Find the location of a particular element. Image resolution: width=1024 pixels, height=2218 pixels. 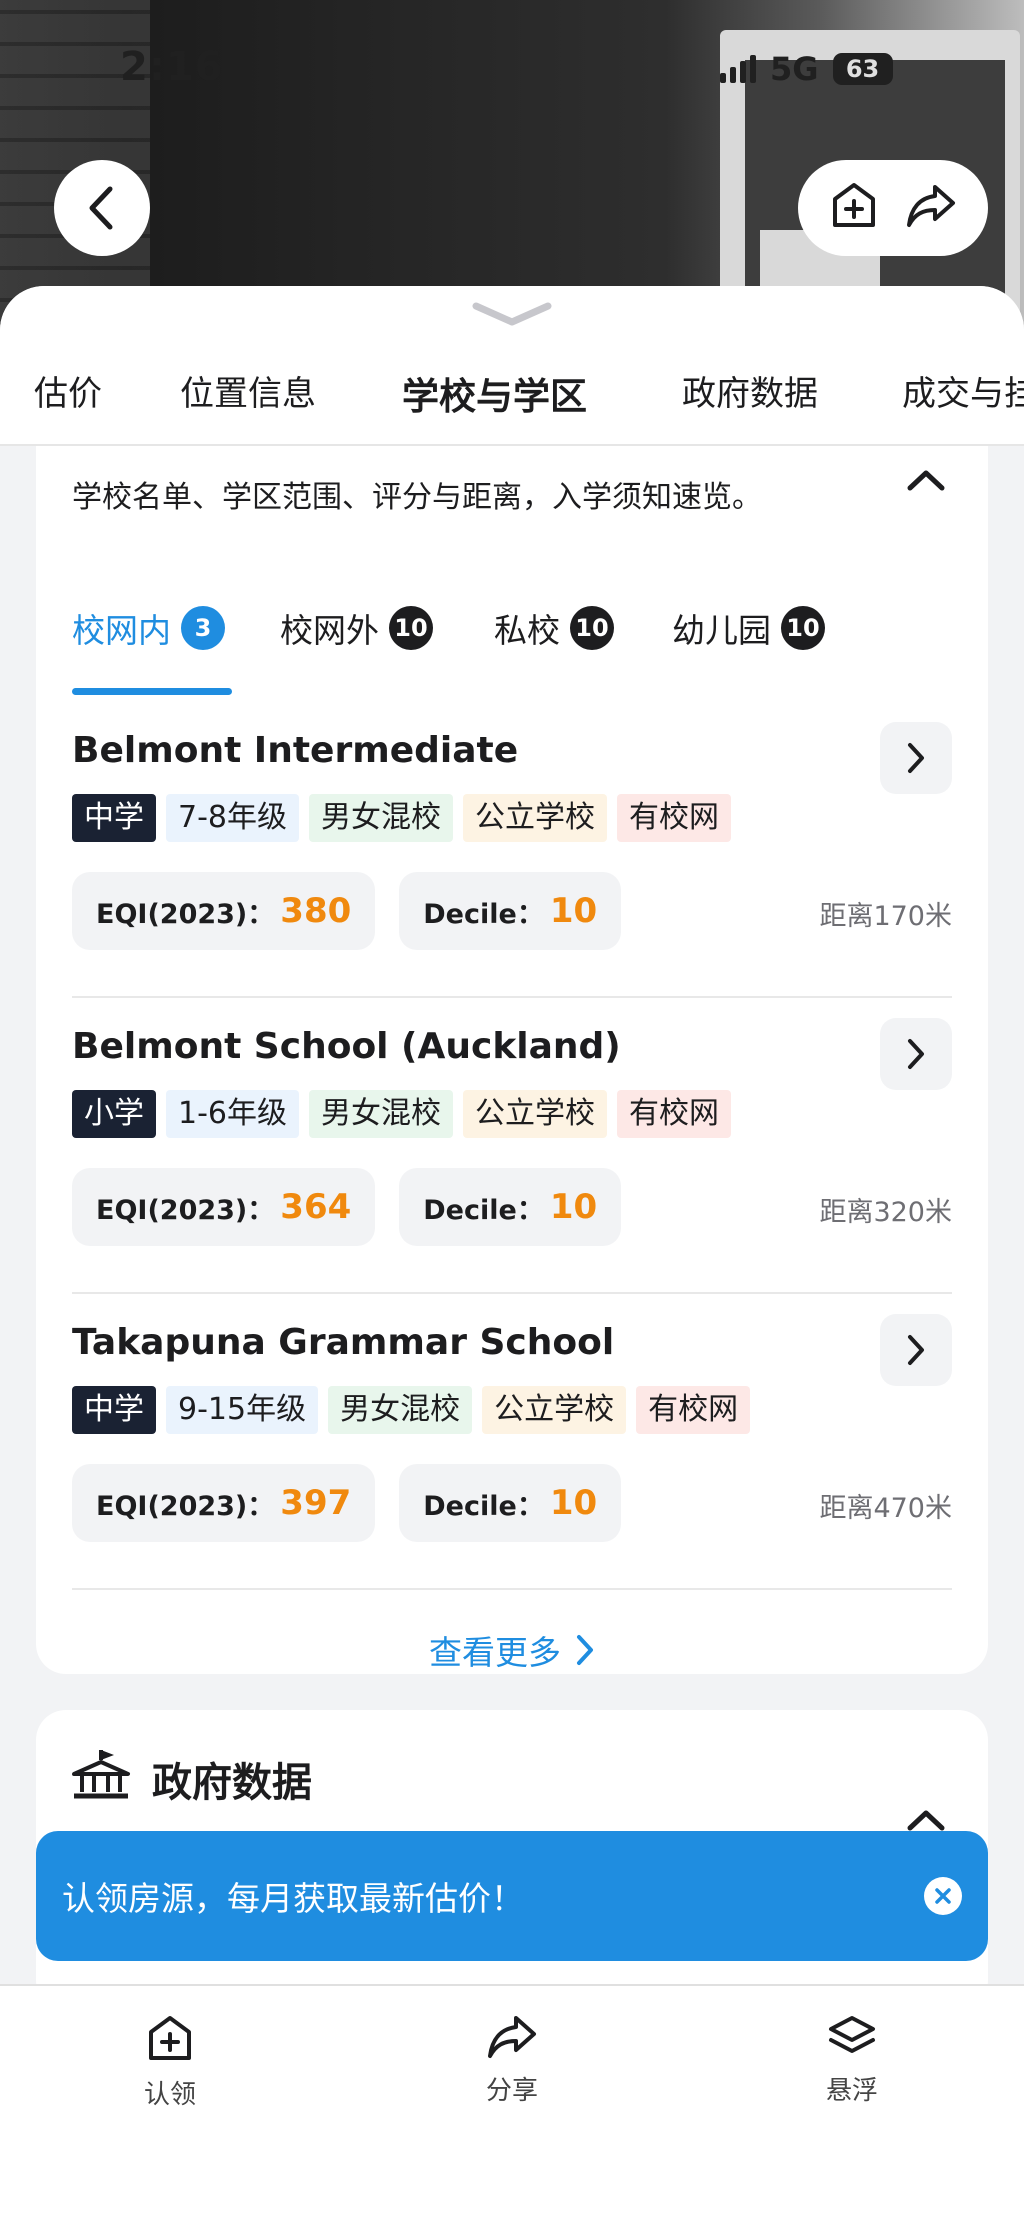

school-name: Belmont Intermediate is located at coordinates (295, 750).